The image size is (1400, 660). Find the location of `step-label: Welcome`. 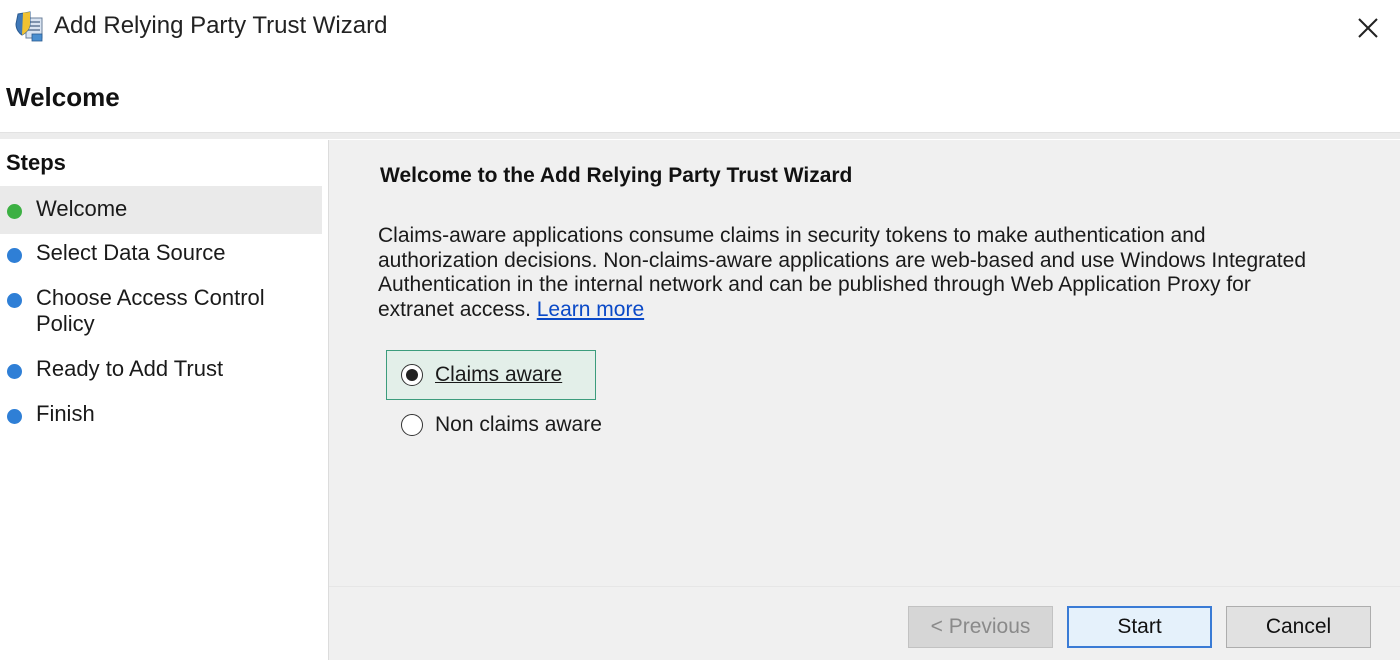

step-label: Welcome is located at coordinates (82, 208).